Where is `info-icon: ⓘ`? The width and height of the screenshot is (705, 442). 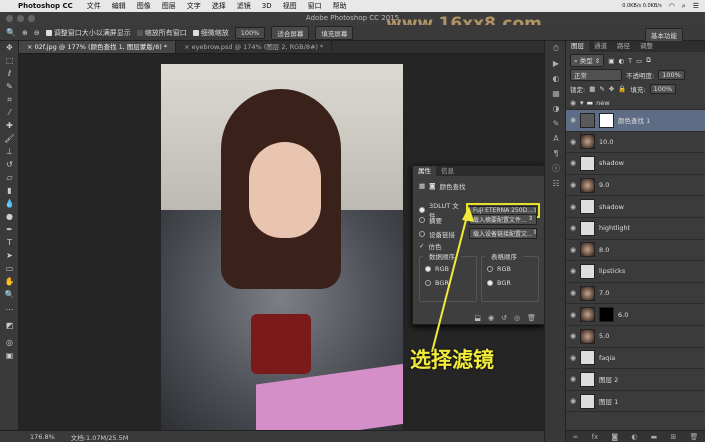
info-icon: ⓘ is located at coordinates (556, 168).